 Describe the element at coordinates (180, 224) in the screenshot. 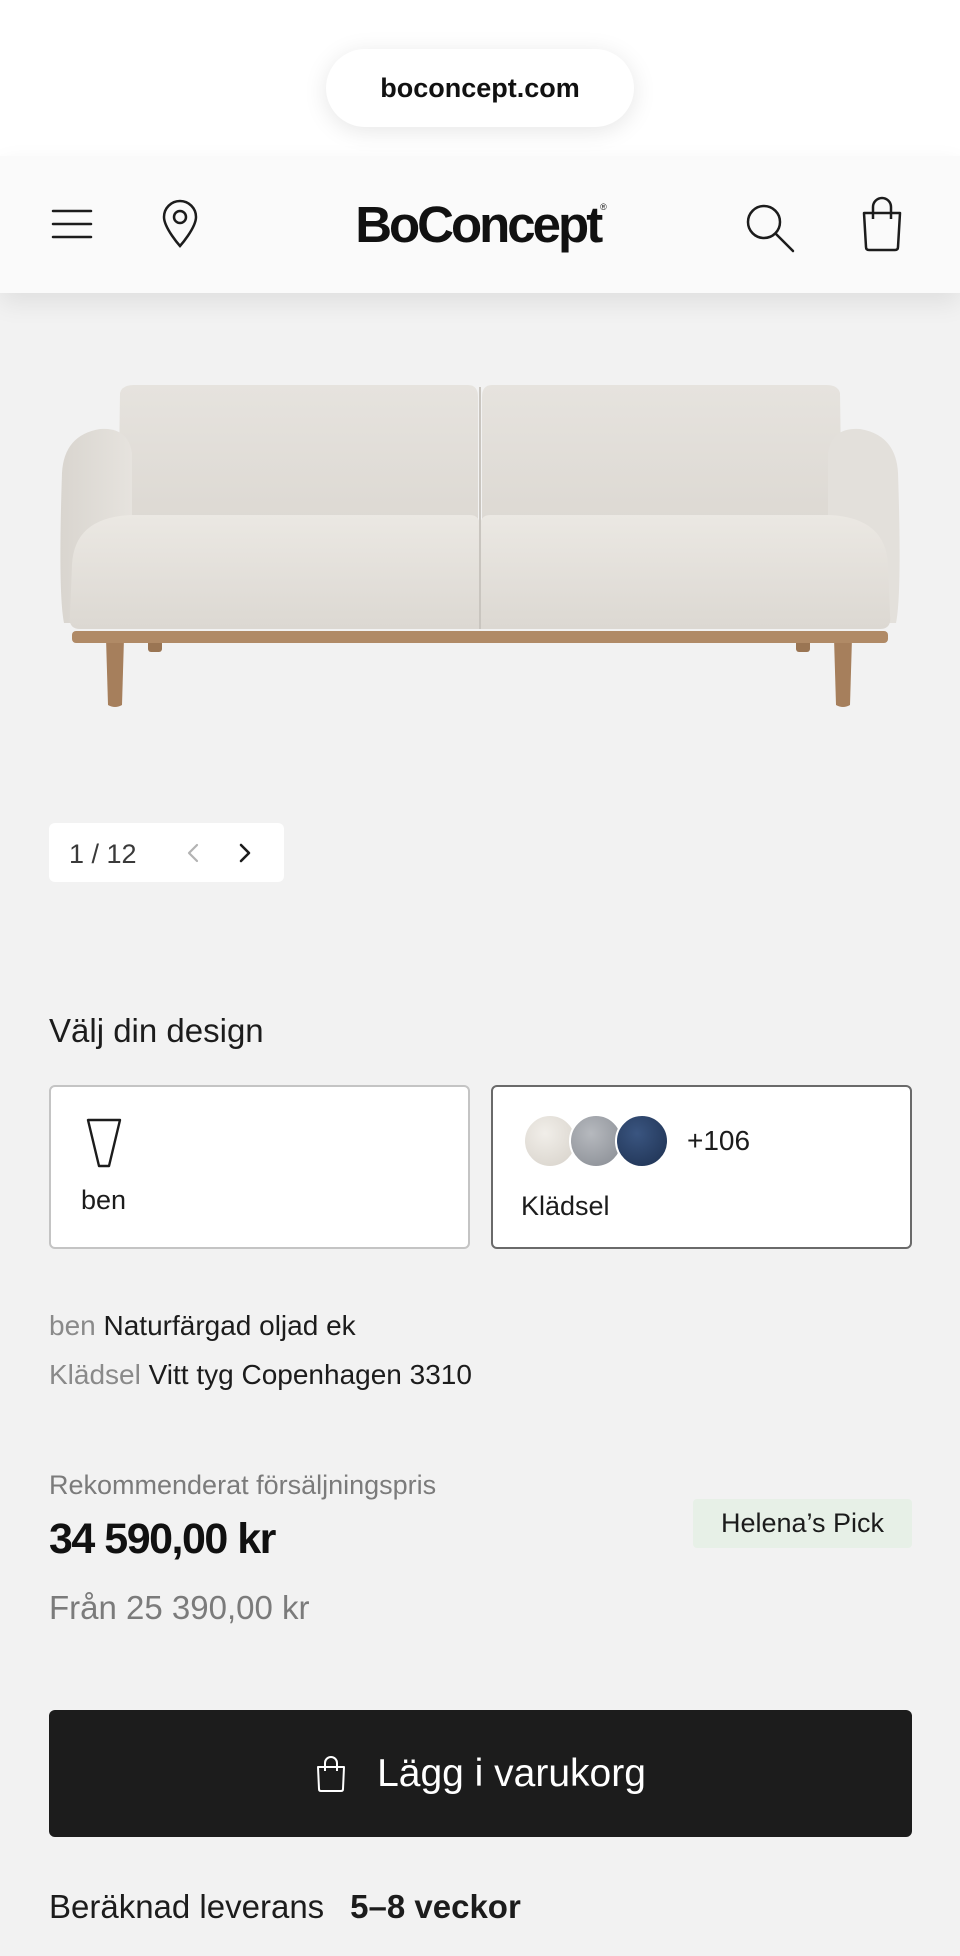

I see `location-pin-icon` at that location.